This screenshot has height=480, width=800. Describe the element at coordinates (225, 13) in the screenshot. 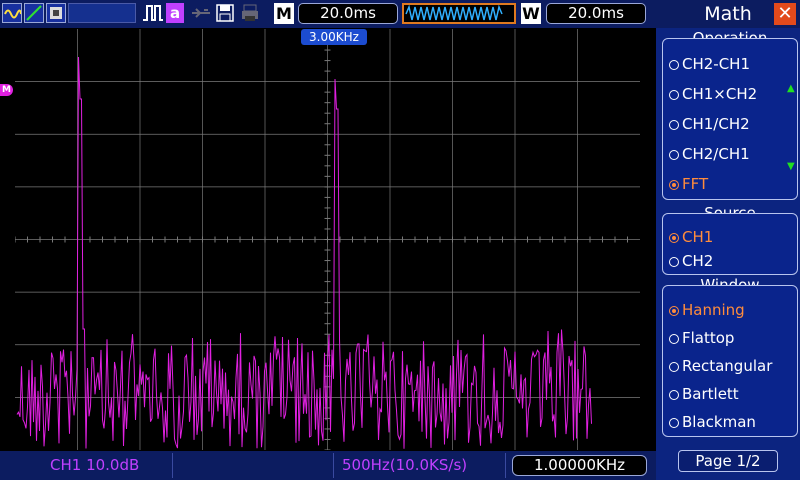

I see `save-icon` at that location.